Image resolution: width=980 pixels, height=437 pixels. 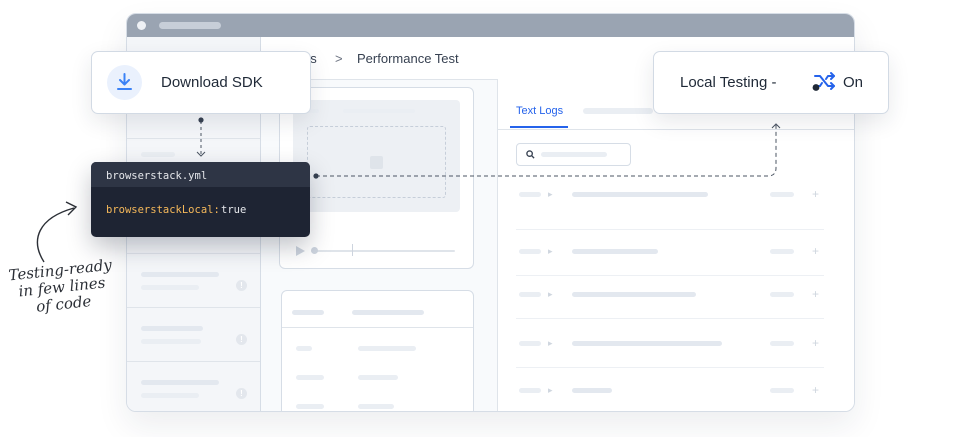 What do you see at coordinates (853, 82) in the screenshot?
I see `local-testing-state: On` at bounding box center [853, 82].